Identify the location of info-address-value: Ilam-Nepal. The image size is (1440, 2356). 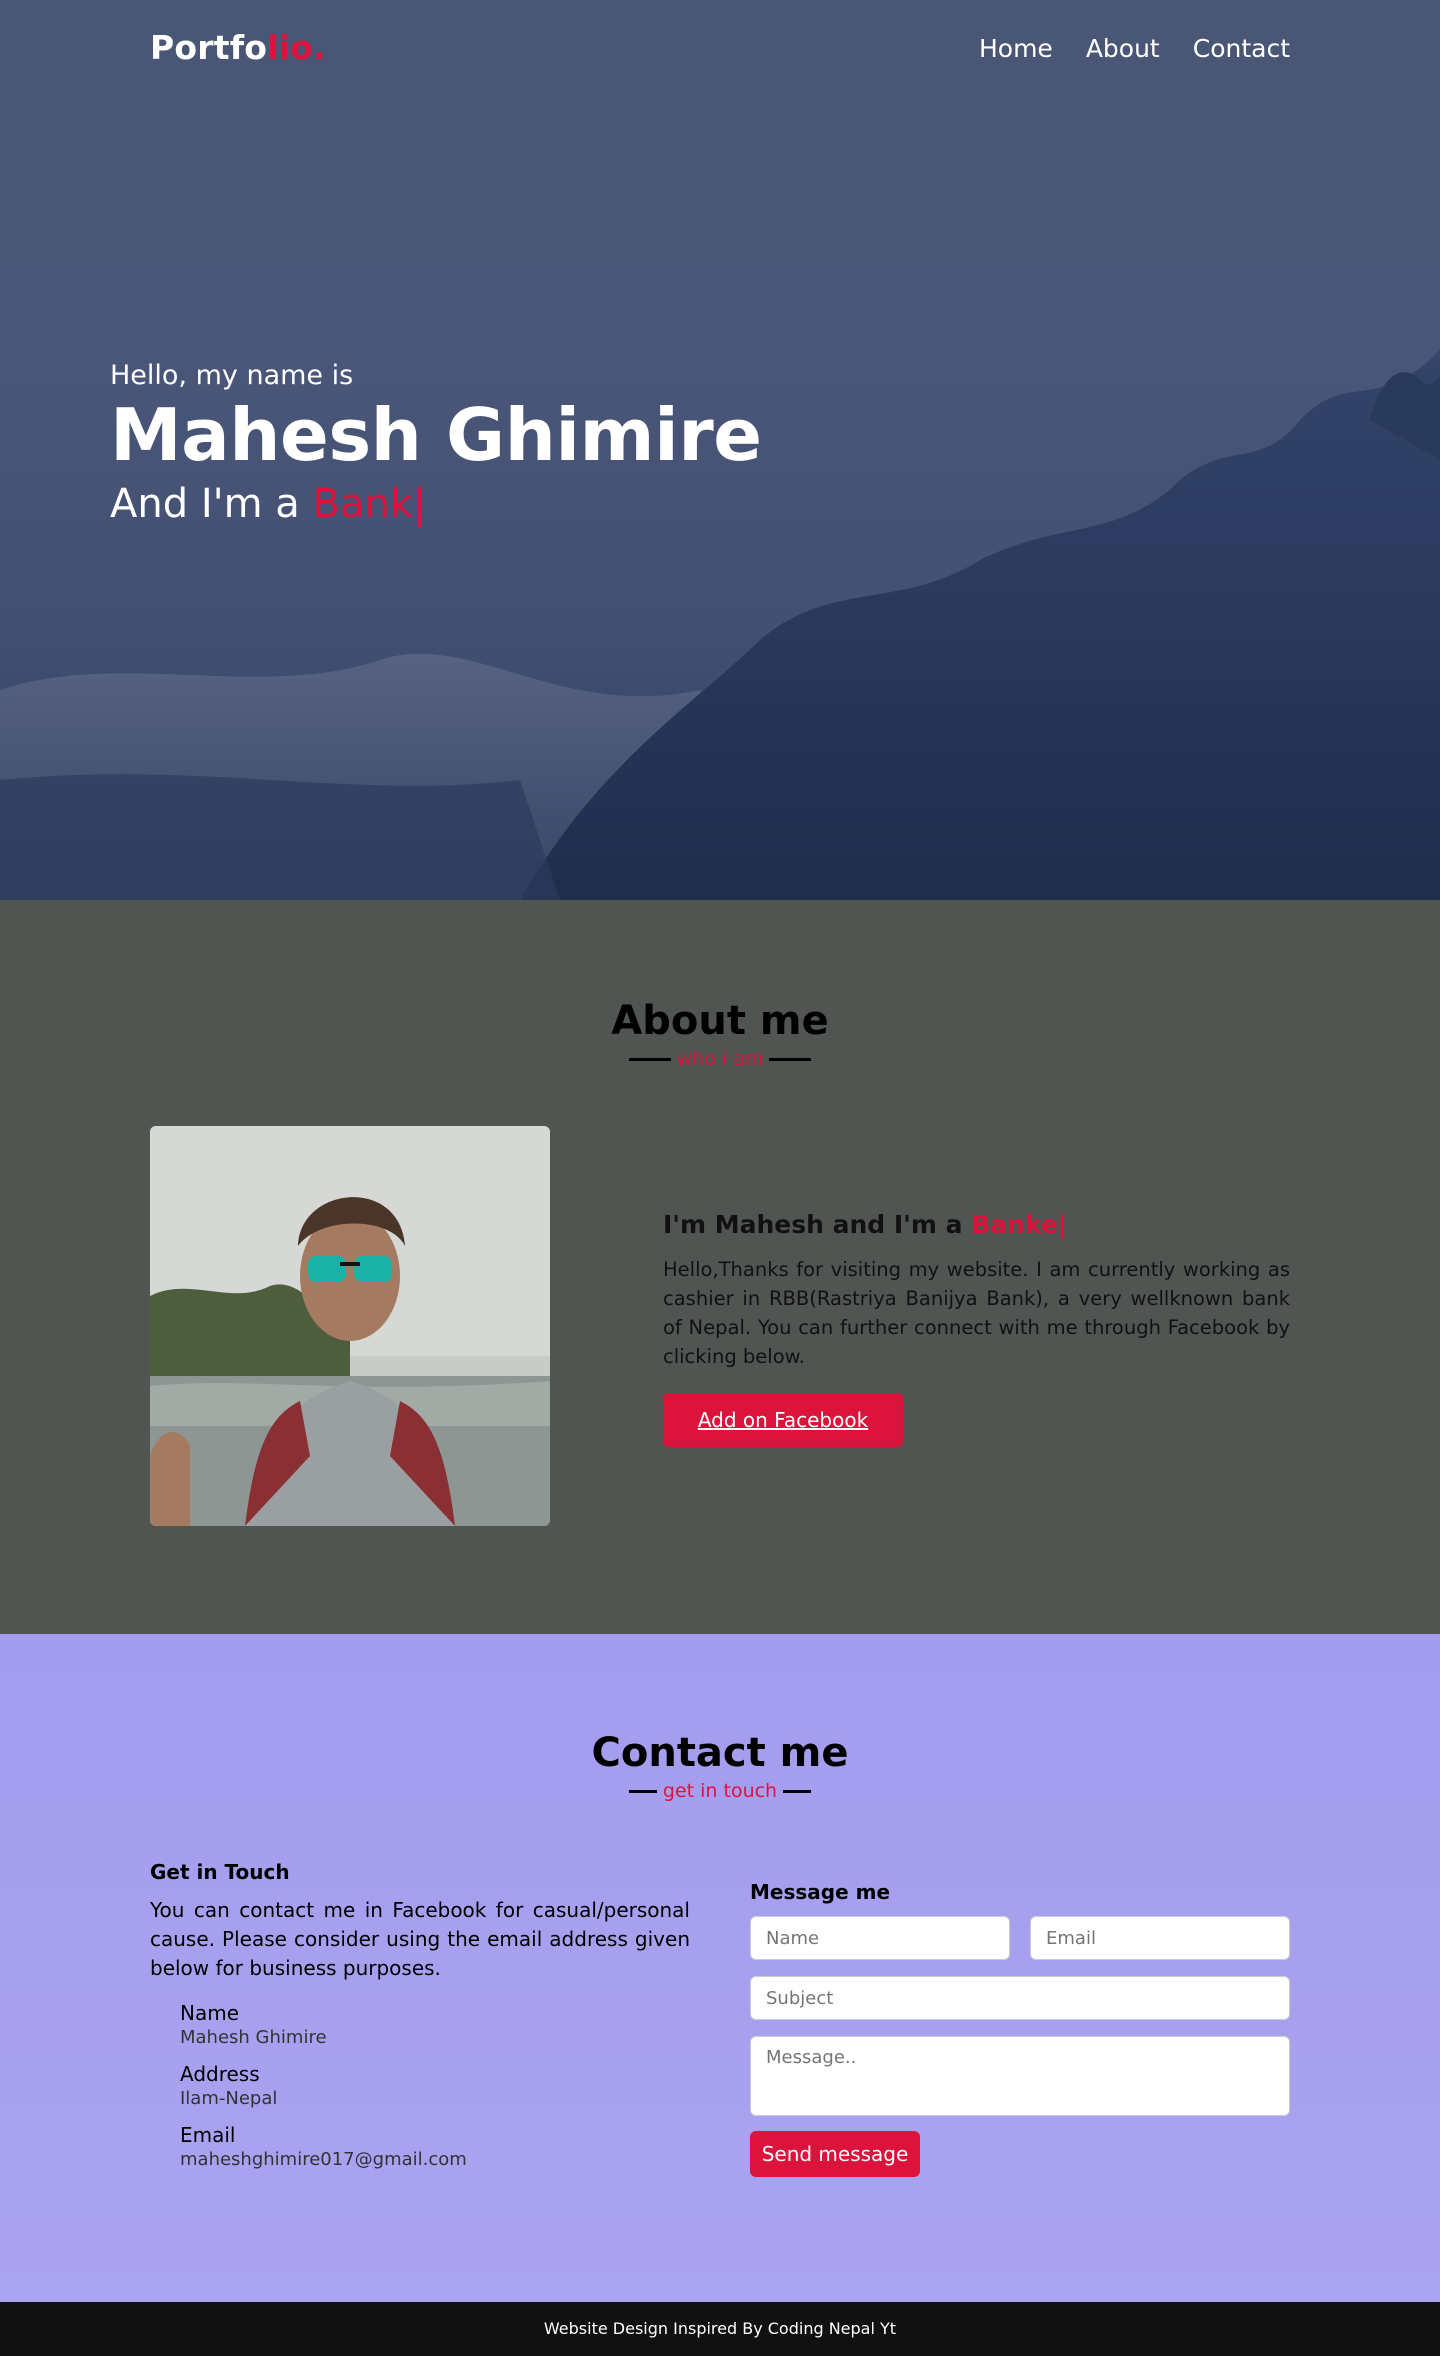
(229, 2098).